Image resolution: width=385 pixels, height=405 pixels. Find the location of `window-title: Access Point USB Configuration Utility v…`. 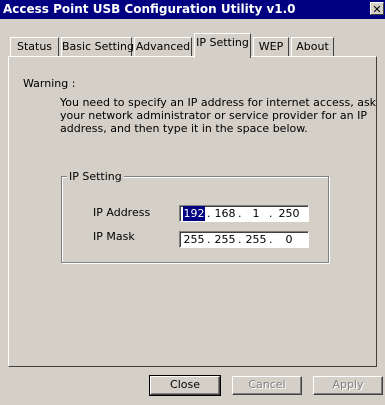

window-title: Access Point USB Configuration Utility v… is located at coordinates (149, 9).